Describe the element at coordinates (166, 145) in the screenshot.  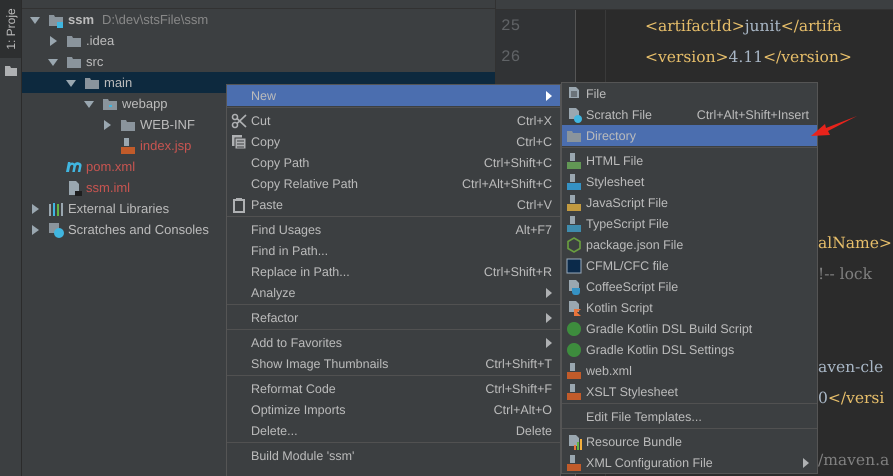
I see `tree-item-label: index.jsp` at that location.